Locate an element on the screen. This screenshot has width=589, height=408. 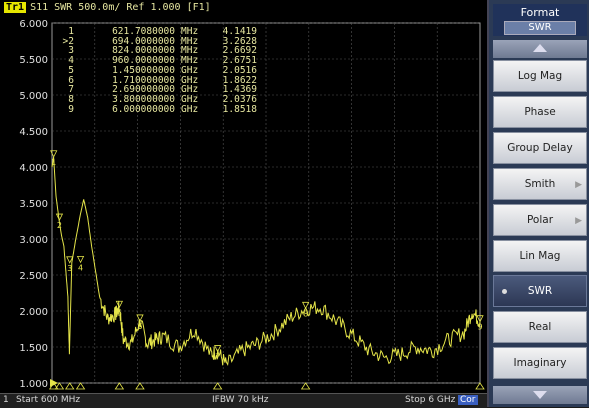
trace-header: Tr1 S11 SWR 500.0m/ Ref 1.000 [F1] is located at coordinates (107, 9).